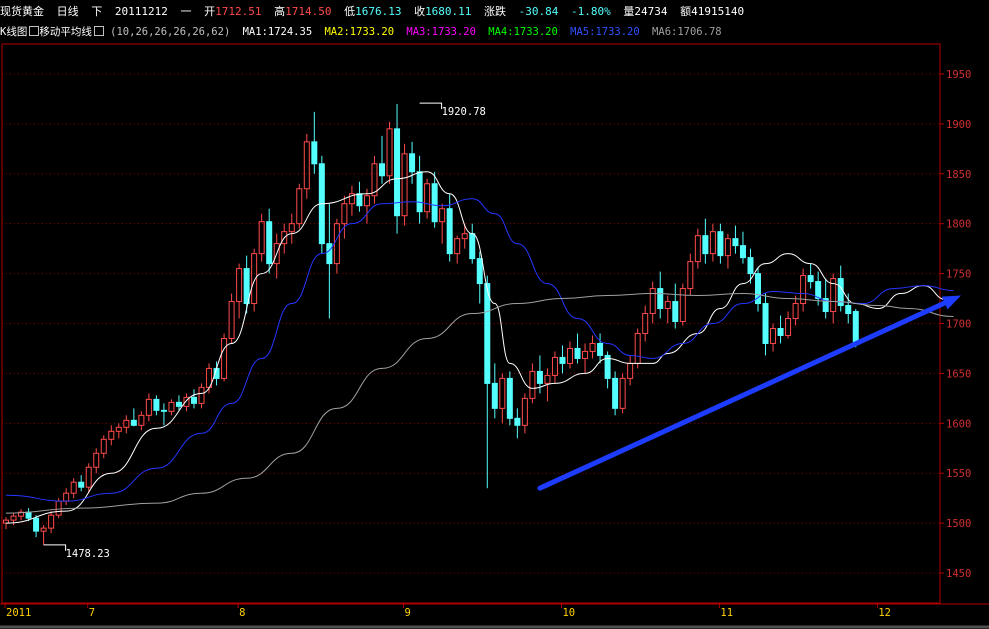  What do you see at coordinates (958, 225) in the screenshot?
I see `price-tick-label: 1800` at bounding box center [958, 225].